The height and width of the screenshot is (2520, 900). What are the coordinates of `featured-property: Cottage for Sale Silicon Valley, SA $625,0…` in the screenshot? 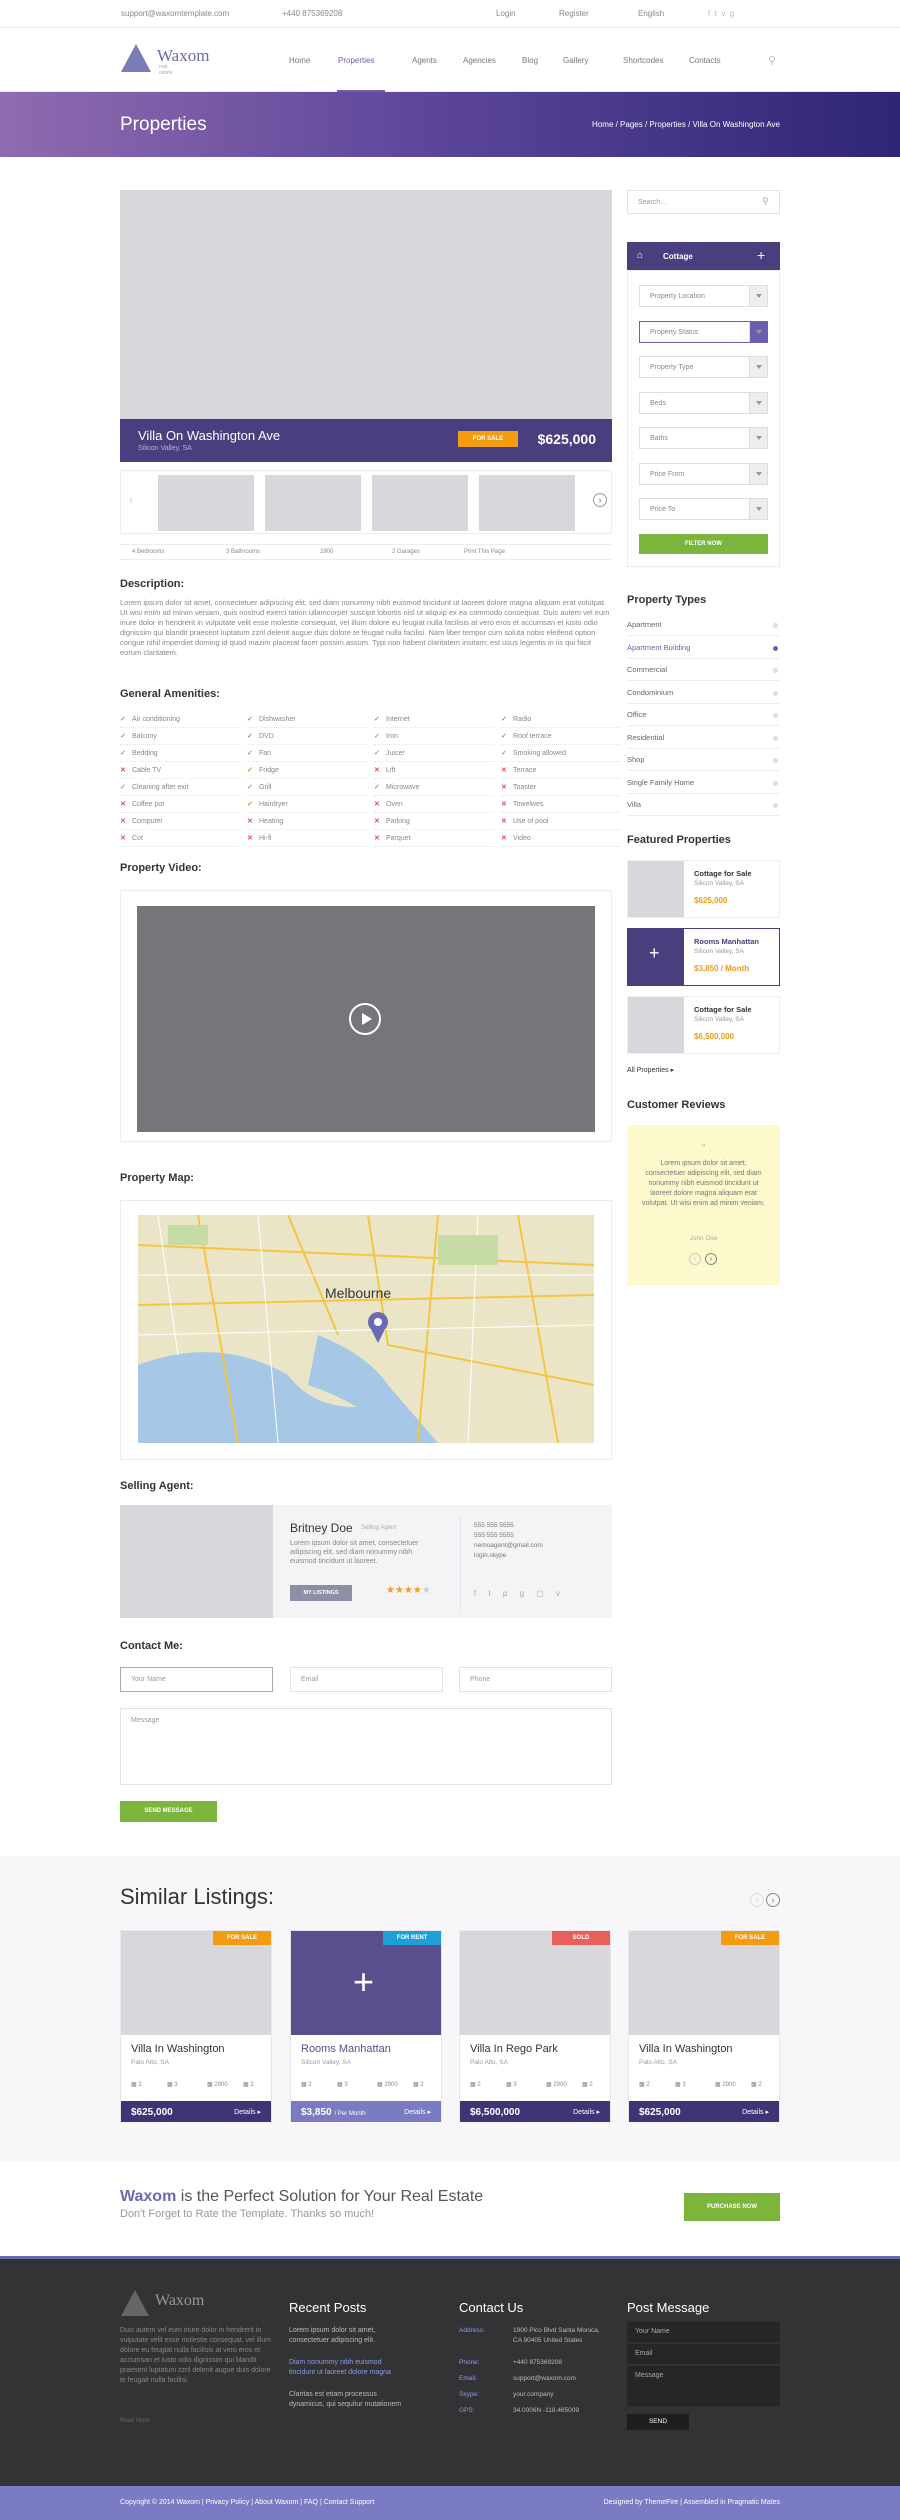 It's located at (703, 889).